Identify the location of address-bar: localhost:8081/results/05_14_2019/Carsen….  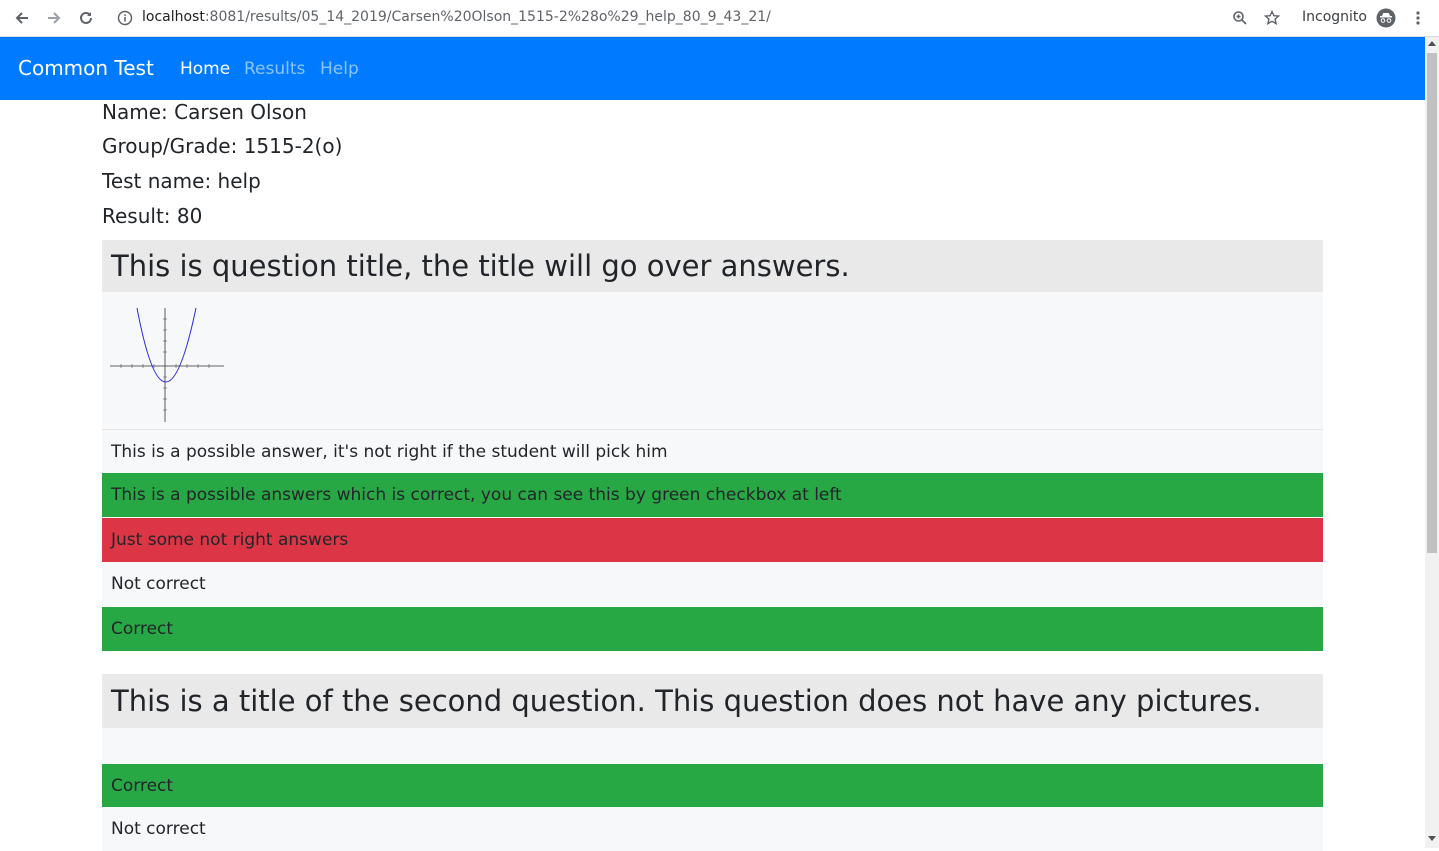
(456, 17).